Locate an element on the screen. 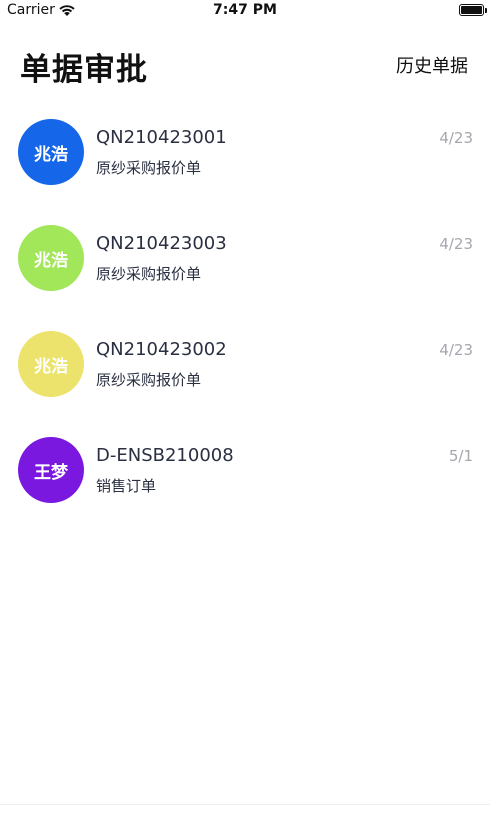 The image size is (490, 814). list-item: 王梦 D-ENSB210008 销售订单 5/1 is located at coordinates (245, 477).